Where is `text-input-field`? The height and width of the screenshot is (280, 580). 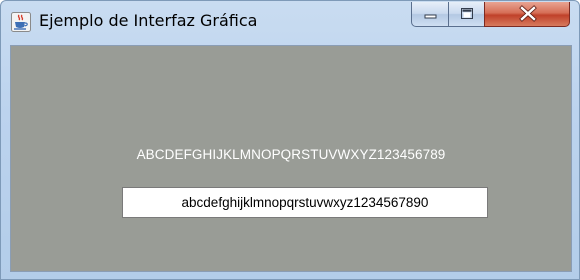 text-input-field is located at coordinates (305, 202).